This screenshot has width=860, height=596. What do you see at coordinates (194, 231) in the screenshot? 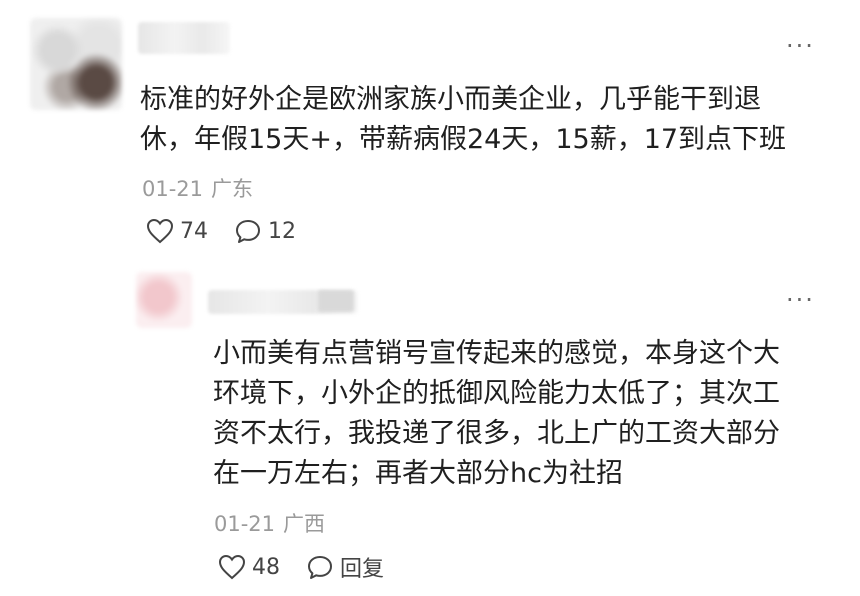
I see `like-count: 74` at bounding box center [194, 231].